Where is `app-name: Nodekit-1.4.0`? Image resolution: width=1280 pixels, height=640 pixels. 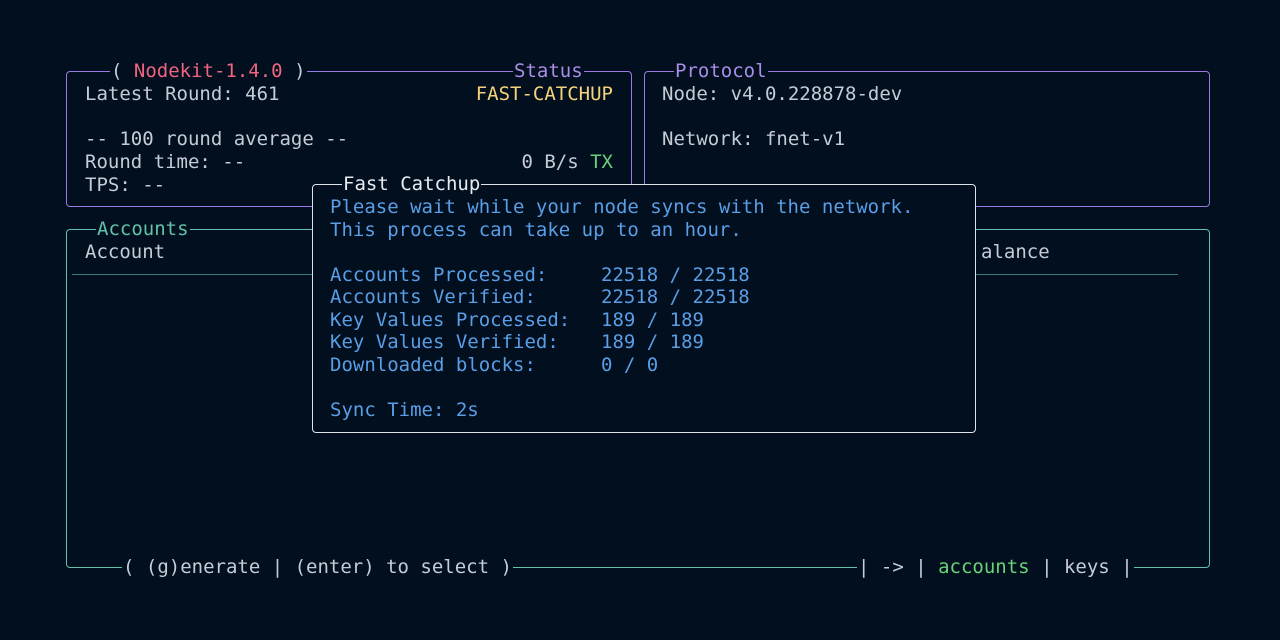
app-name: Nodekit-1.4.0 is located at coordinates (208, 71).